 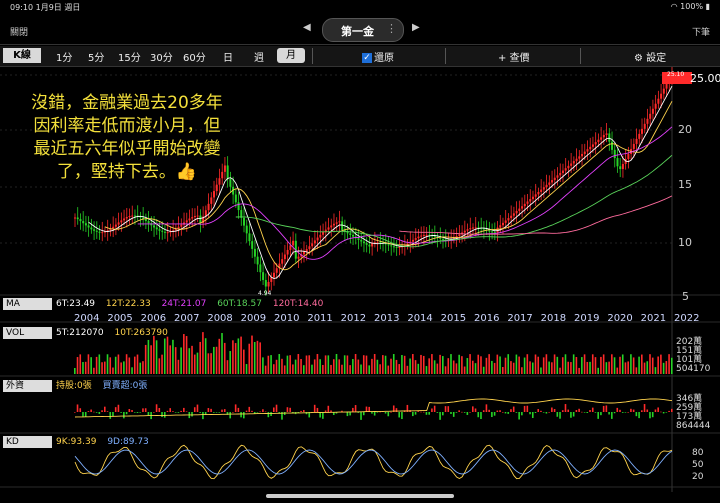 What do you see at coordinates (22, 55) in the screenshot?
I see `k-line-button: K線` at bounding box center [22, 55].